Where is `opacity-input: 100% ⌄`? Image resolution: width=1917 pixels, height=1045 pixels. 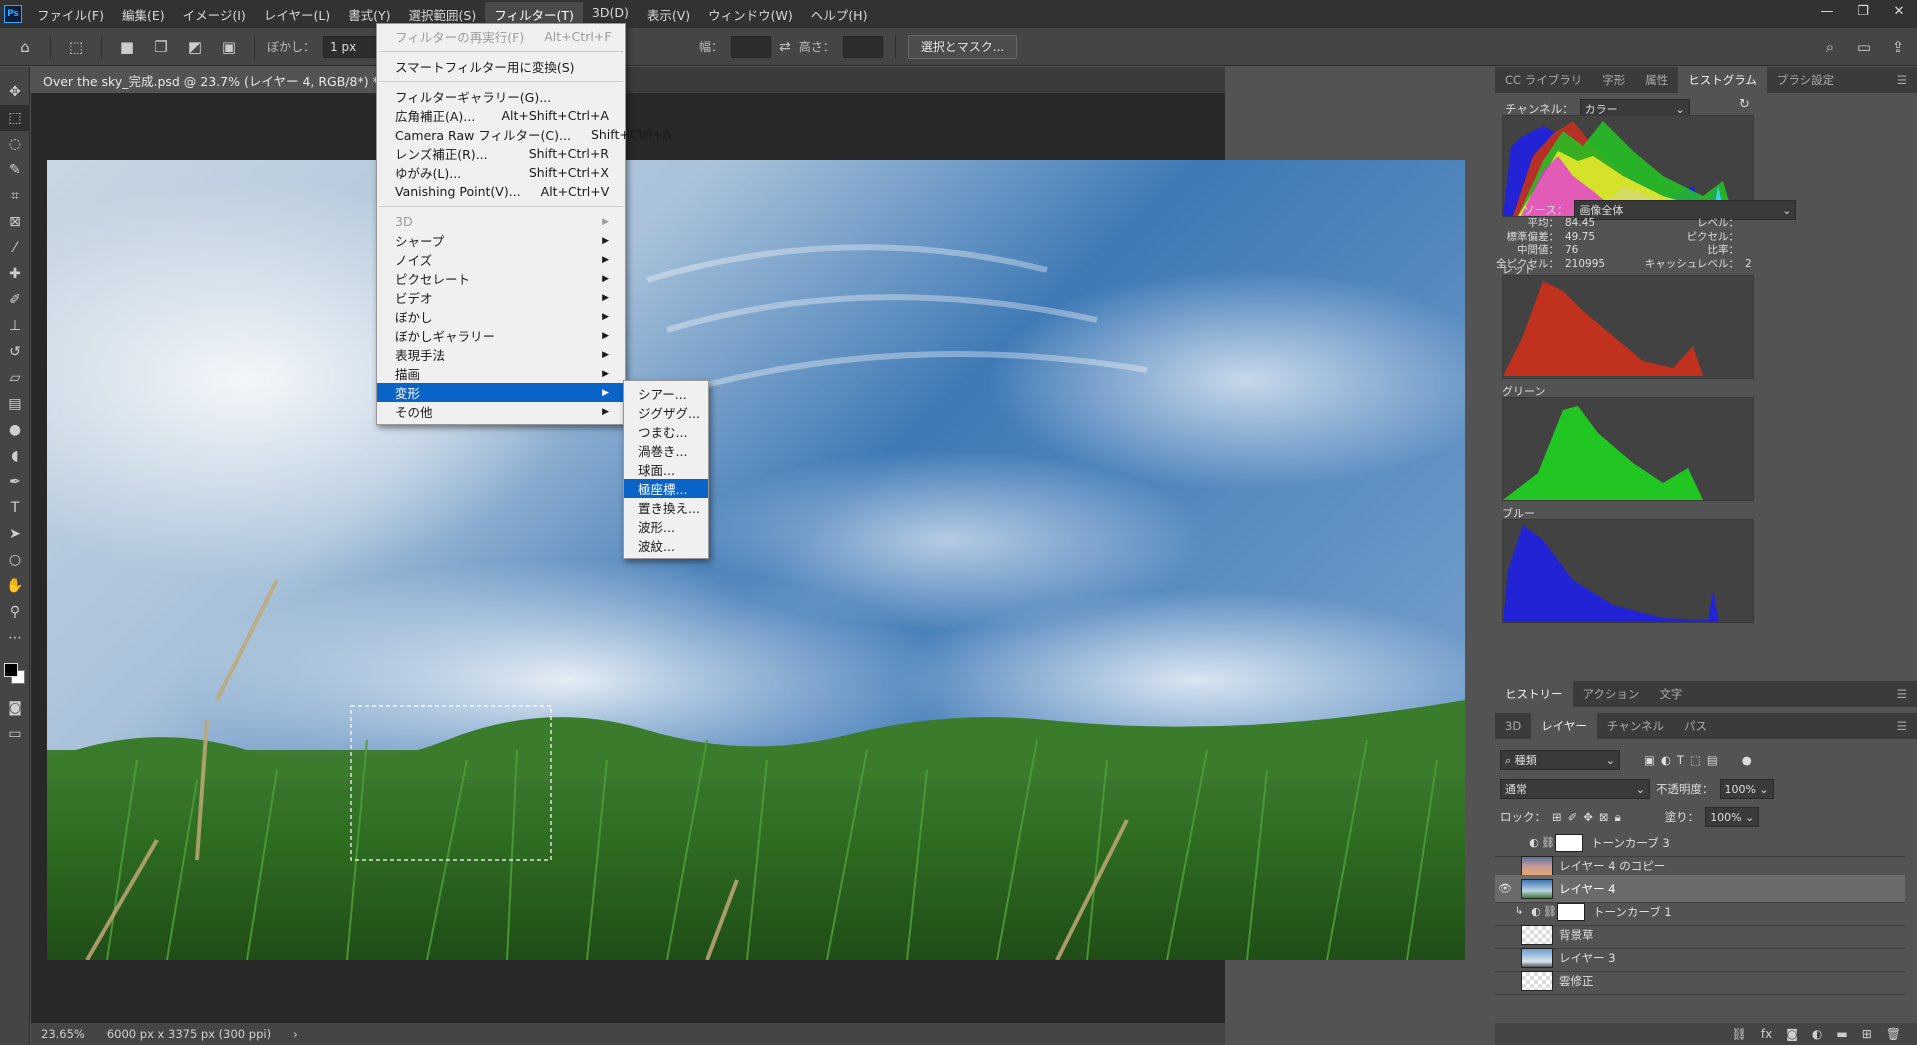 opacity-input: 100% ⌄ is located at coordinates (1746, 789).